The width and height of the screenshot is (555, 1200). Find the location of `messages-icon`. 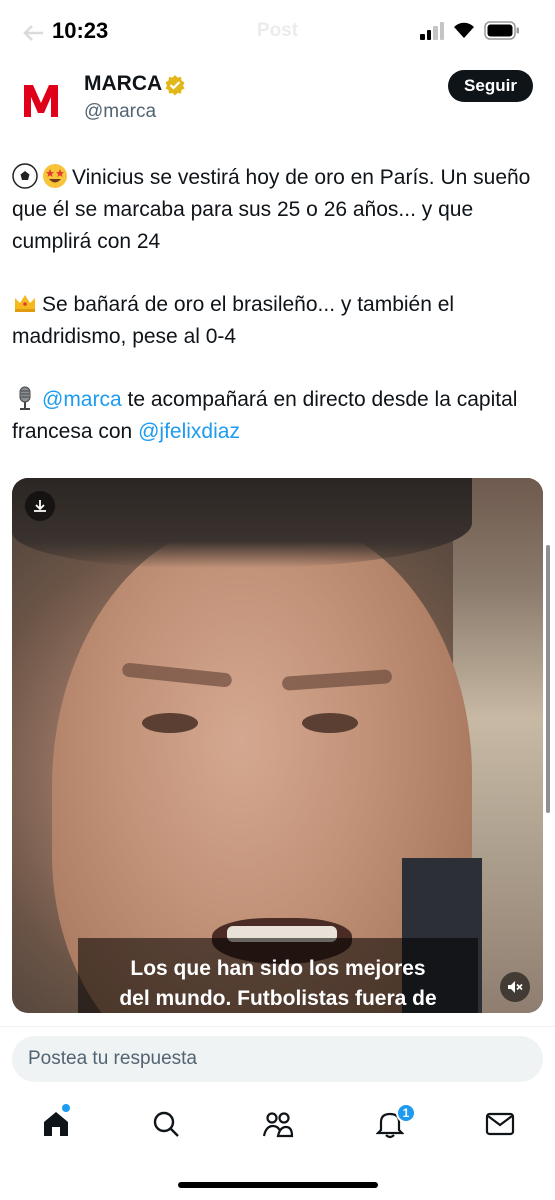

messages-icon is located at coordinates (500, 1124).